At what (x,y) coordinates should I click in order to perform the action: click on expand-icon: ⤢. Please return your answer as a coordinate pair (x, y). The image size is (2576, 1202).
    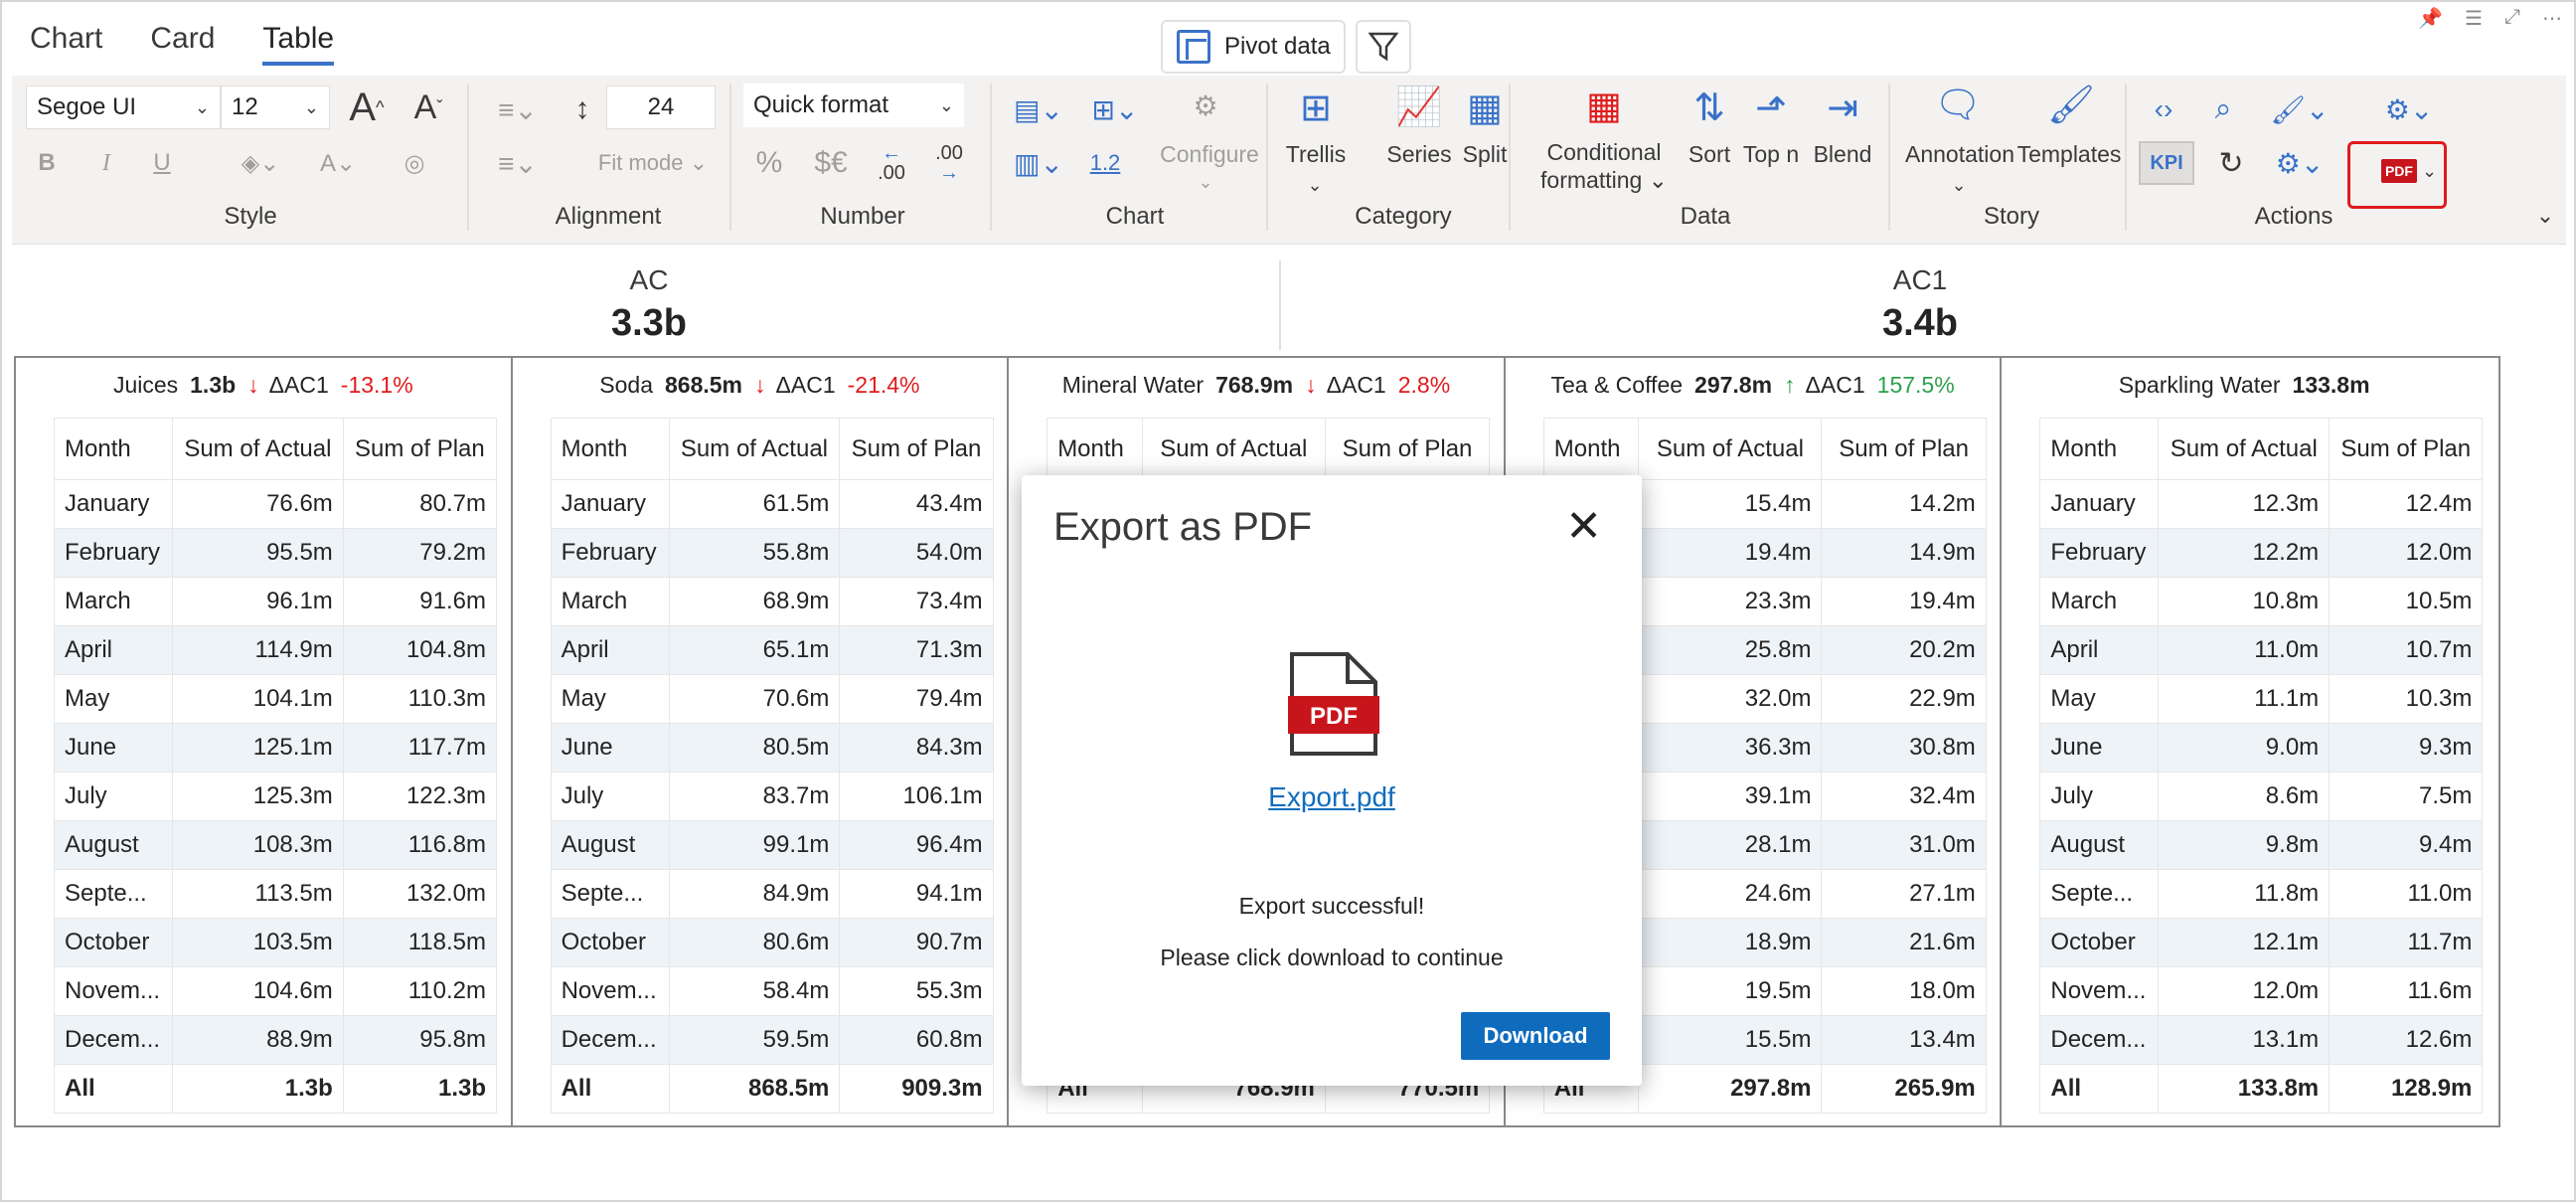
    Looking at the image, I should click on (2512, 18).